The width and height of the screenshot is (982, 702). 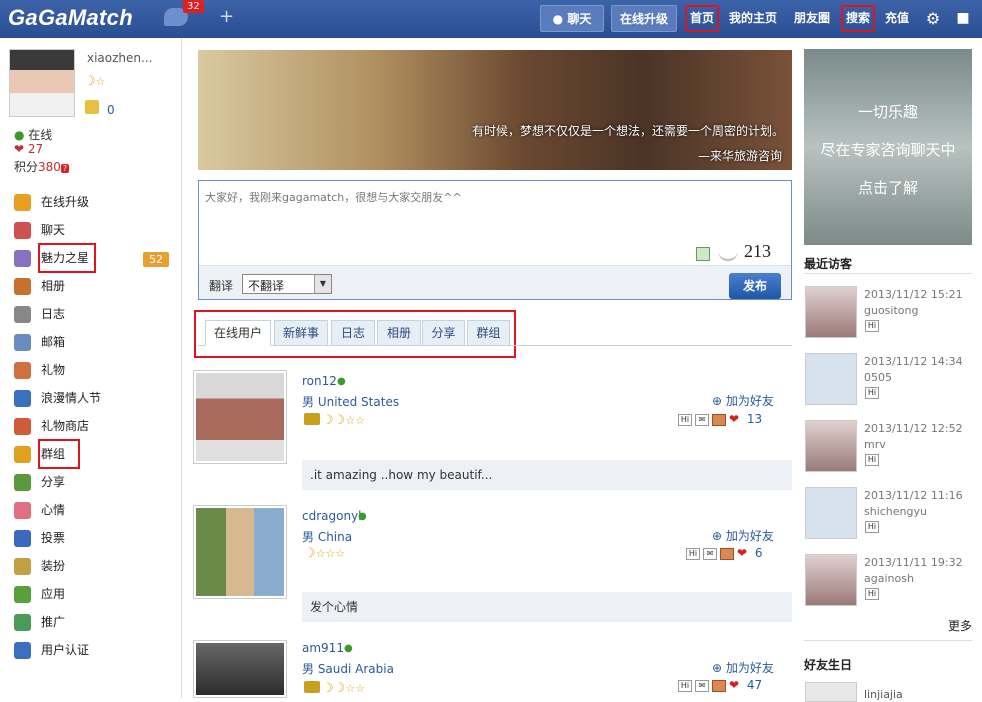 I want to click on action-icons: Hi ✉ ❤ 6, so click(x=724, y=553).